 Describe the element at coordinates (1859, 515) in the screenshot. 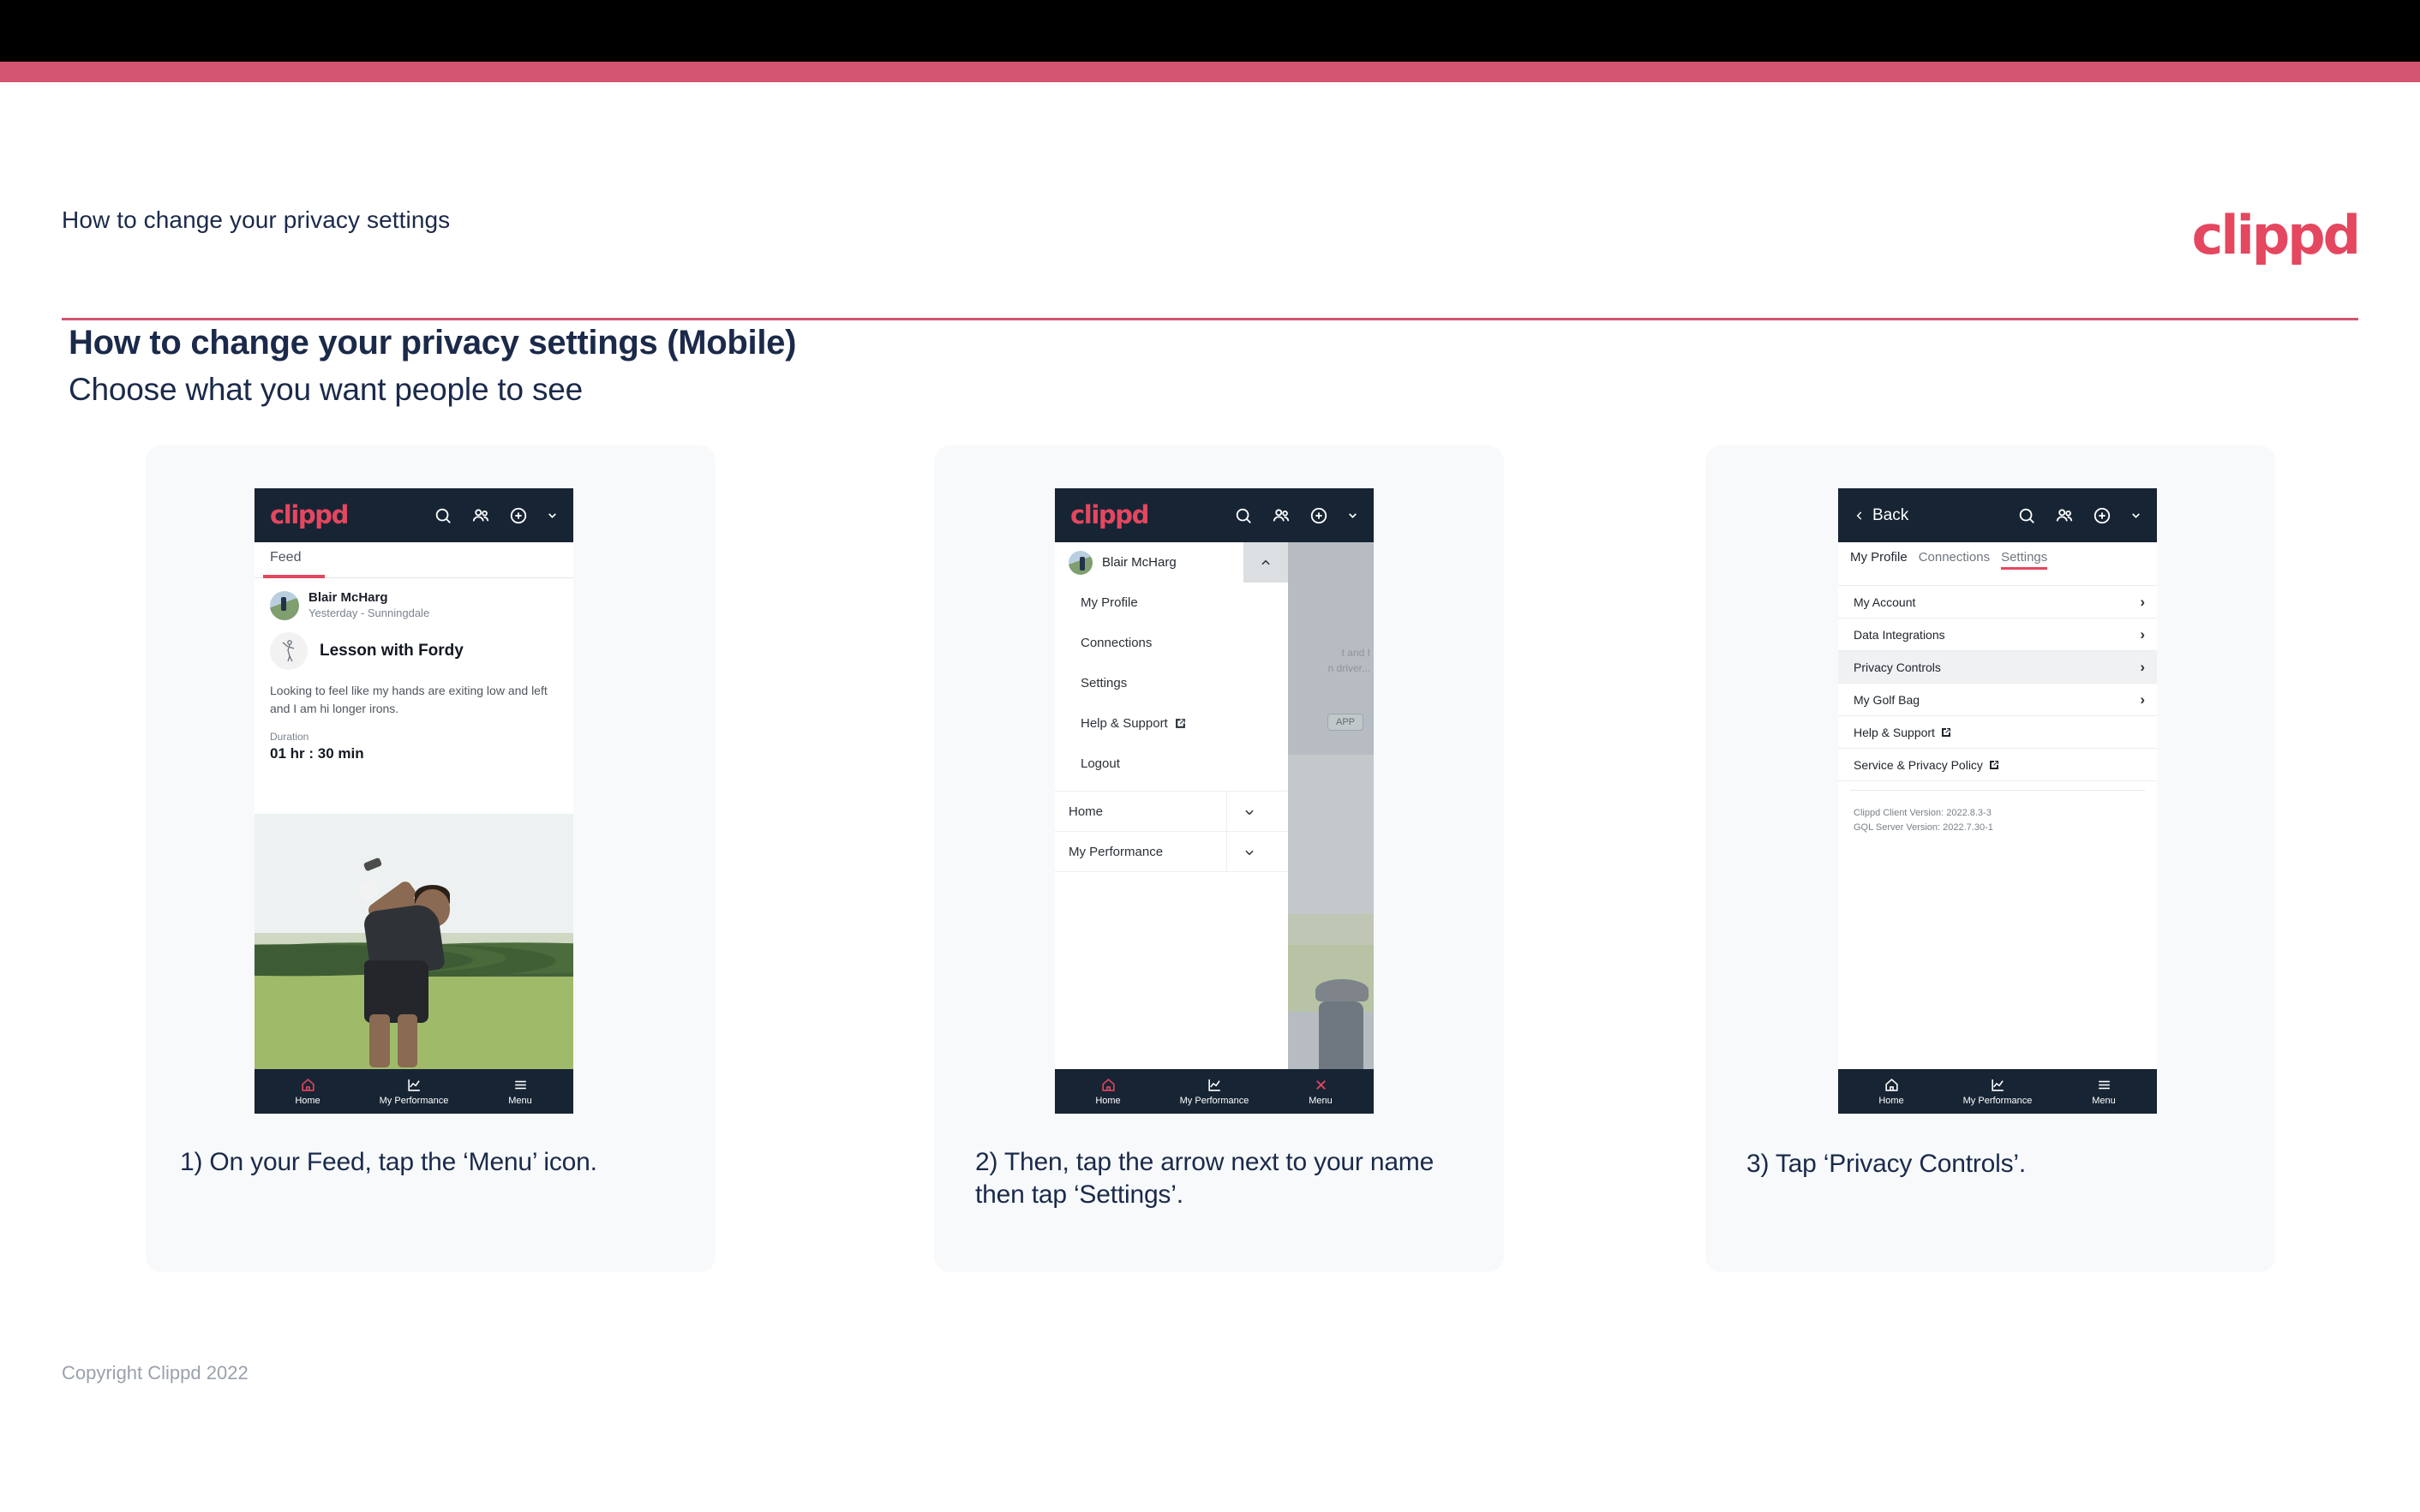

I see `chevron-left-icon` at that location.